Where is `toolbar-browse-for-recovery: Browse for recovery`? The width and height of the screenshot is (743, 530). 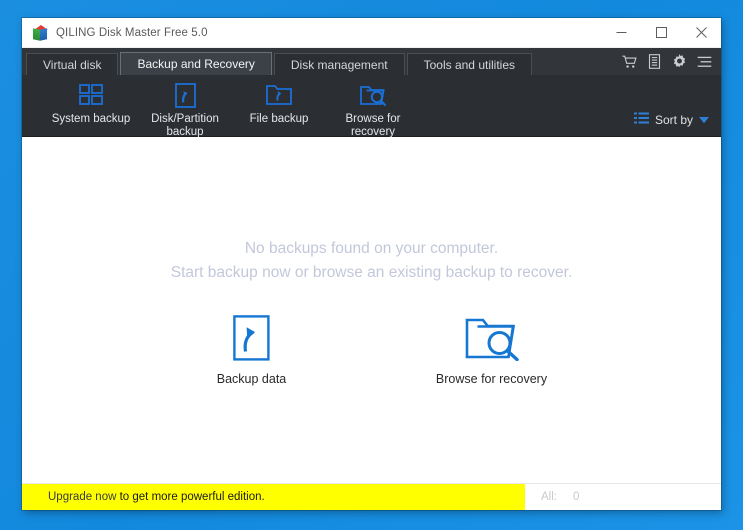 toolbar-browse-for-recovery: Browse for recovery is located at coordinates (373, 107).